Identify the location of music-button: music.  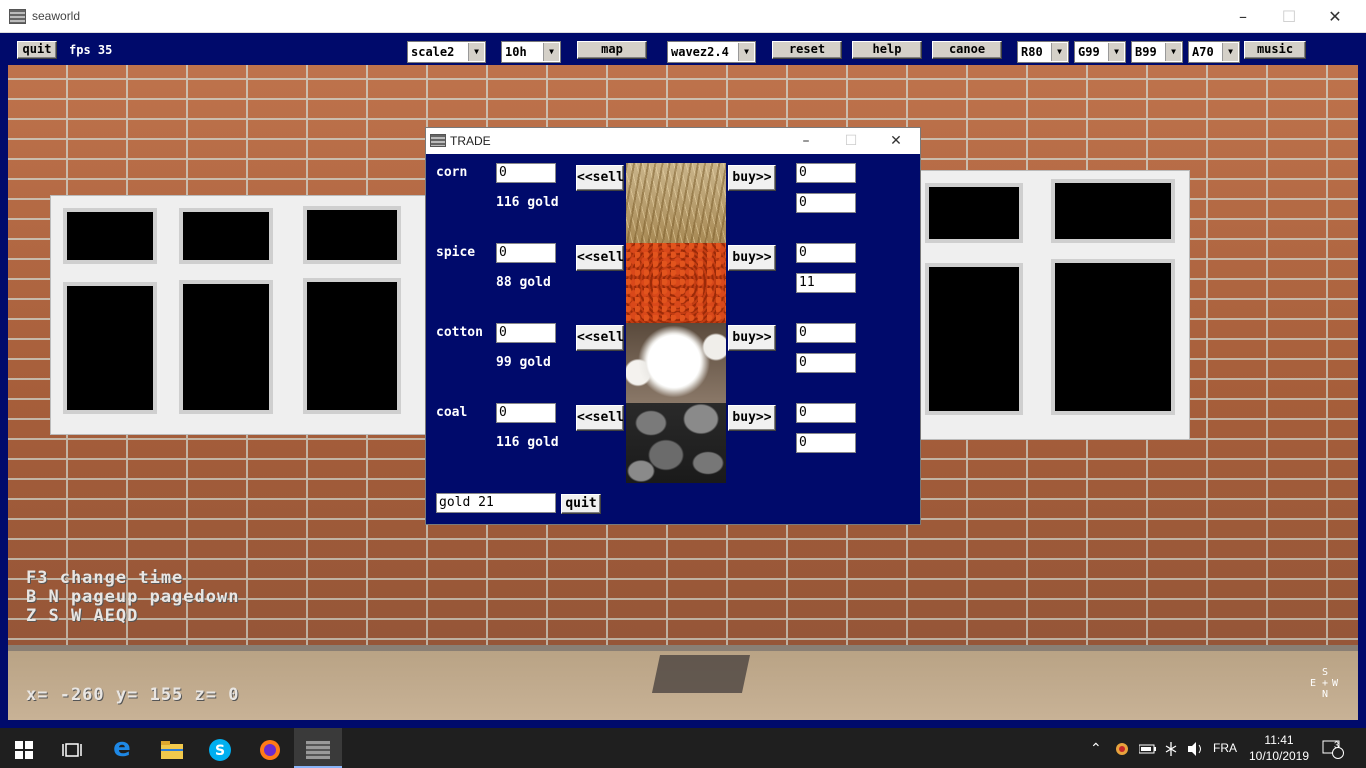
(1275, 50).